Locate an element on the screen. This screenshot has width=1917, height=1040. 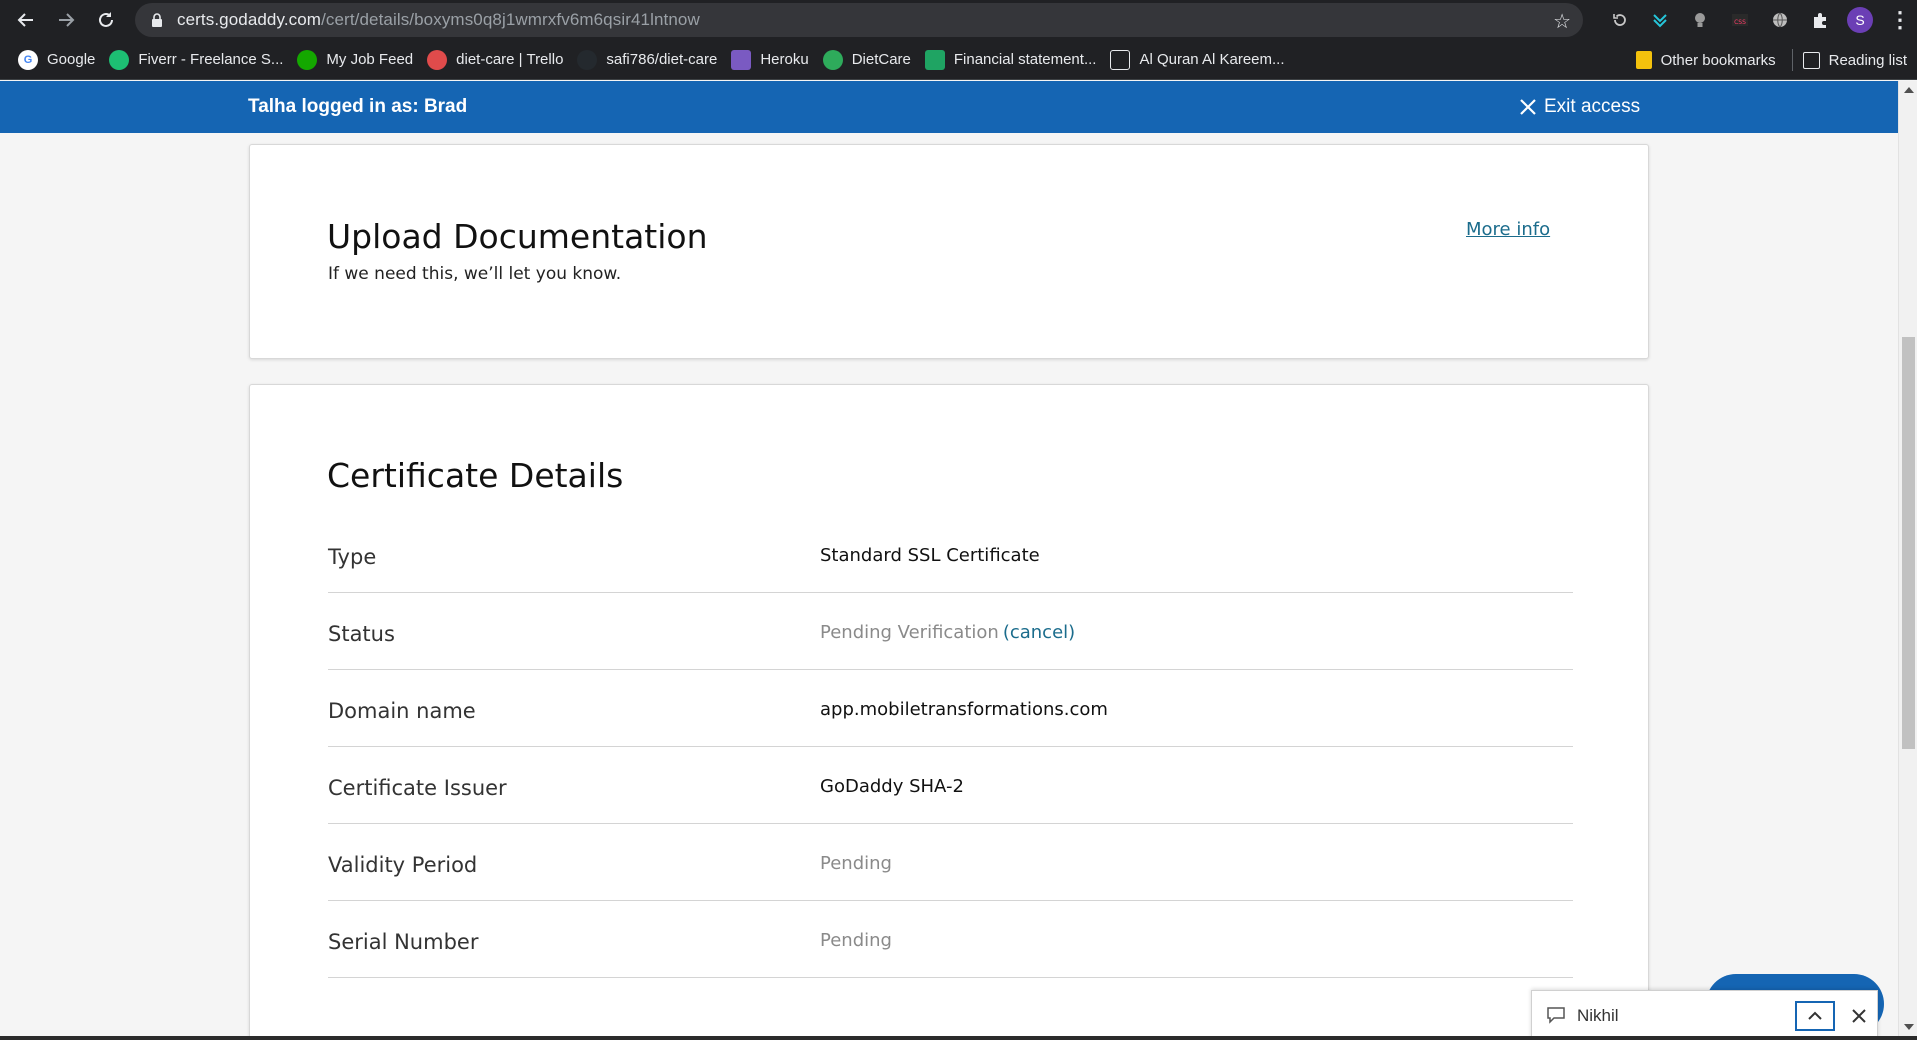
detail-label: Domain name is located at coordinates (402, 711).